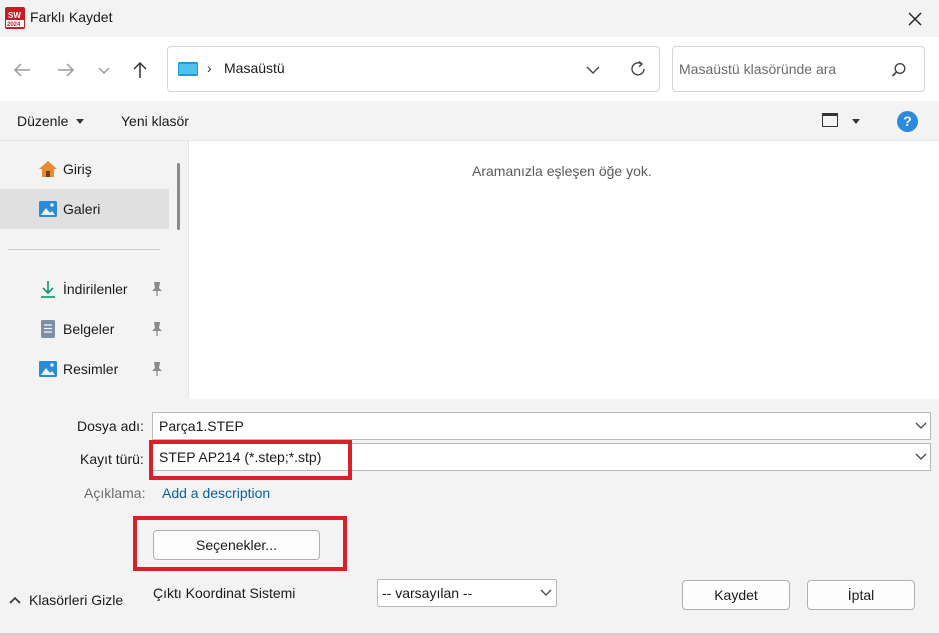  I want to click on forward-arrow-icon, so click(66, 70).